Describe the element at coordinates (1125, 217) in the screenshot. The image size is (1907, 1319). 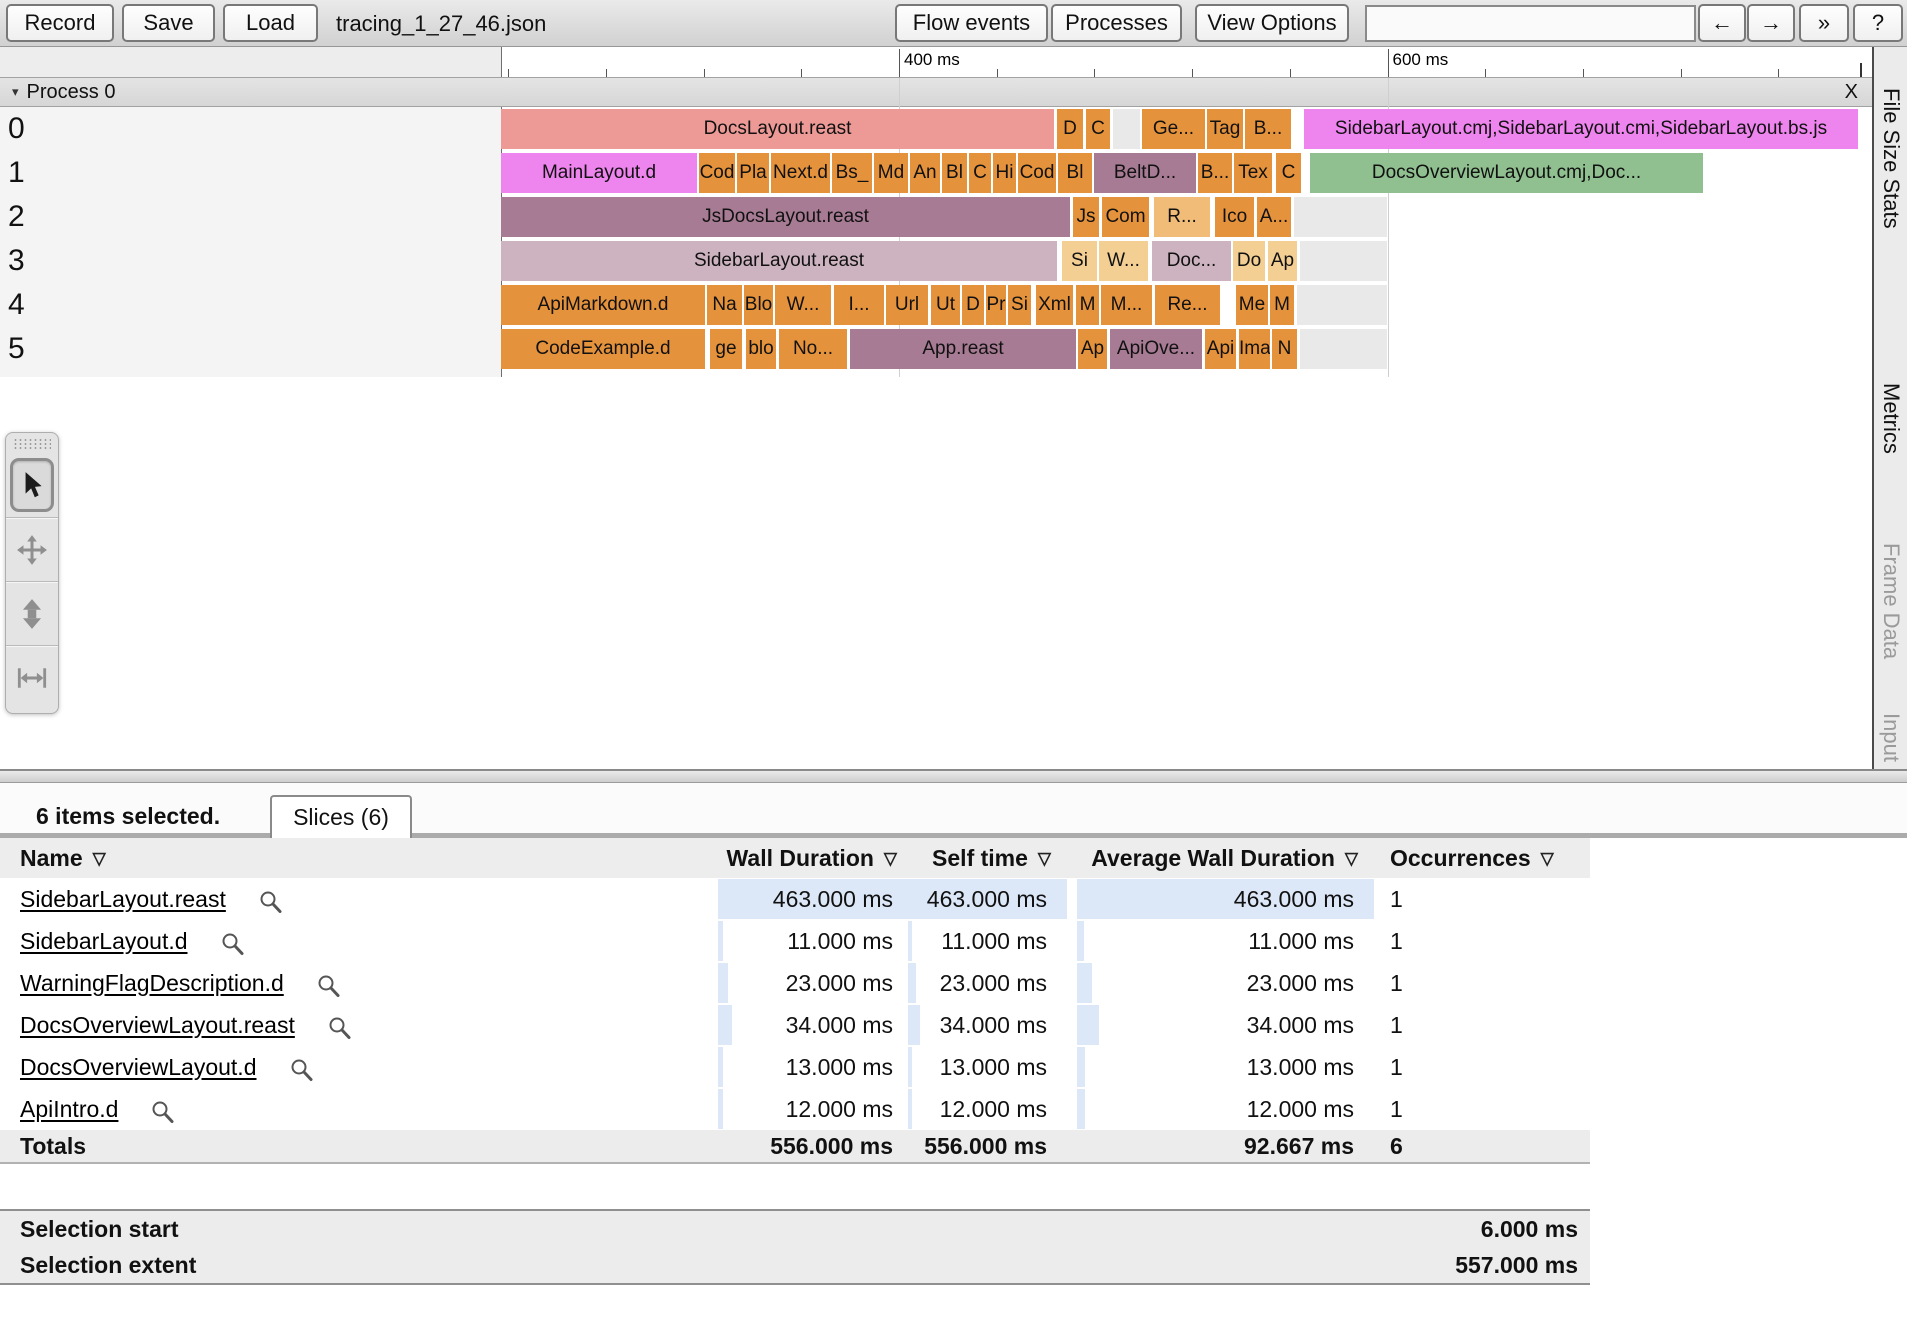
I see `trace-slice: Com` at that location.